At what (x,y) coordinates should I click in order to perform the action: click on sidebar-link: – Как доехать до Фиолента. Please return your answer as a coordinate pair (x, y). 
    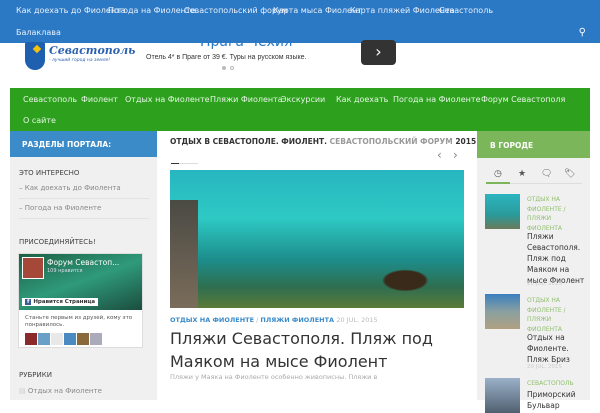
    Looking at the image, I should click on (70, 188).